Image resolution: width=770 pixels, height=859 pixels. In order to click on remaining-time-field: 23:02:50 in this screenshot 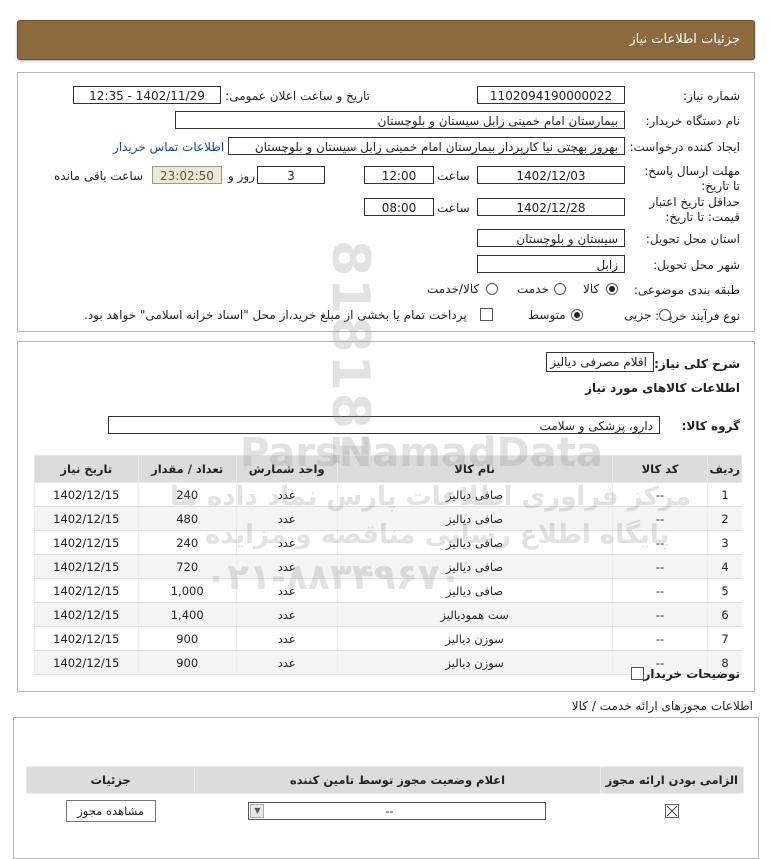, I will do `click(187, 175)`.